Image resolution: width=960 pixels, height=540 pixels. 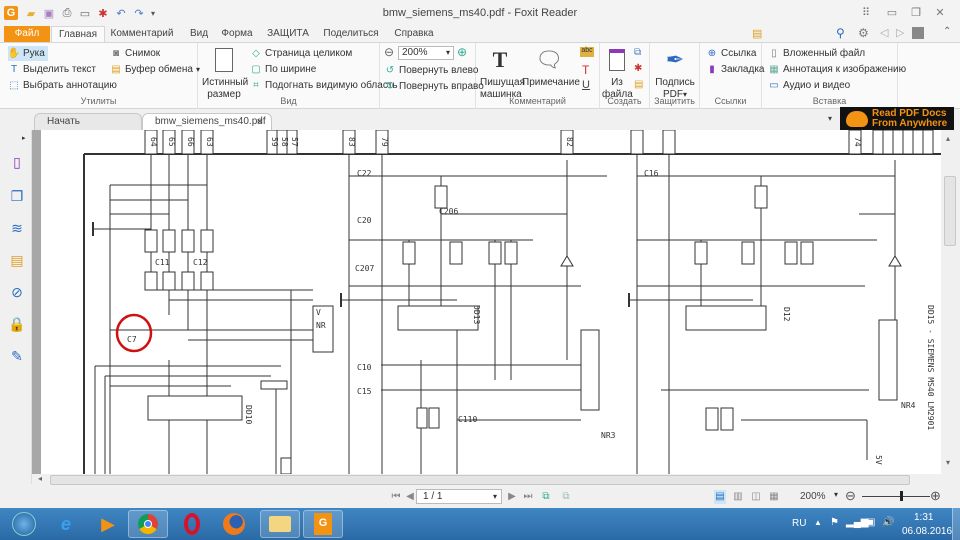 I want to click on continuous-facing-icon: ▦, so click(x=774, y=497).